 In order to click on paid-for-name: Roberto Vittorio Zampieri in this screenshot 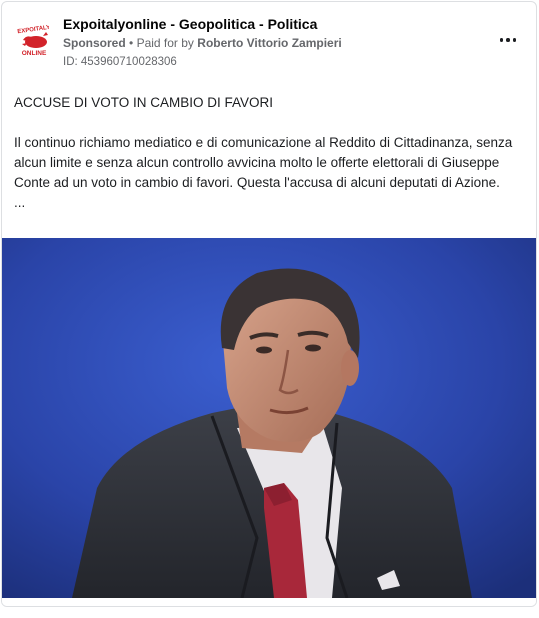, I will do `click(269, 43)`.